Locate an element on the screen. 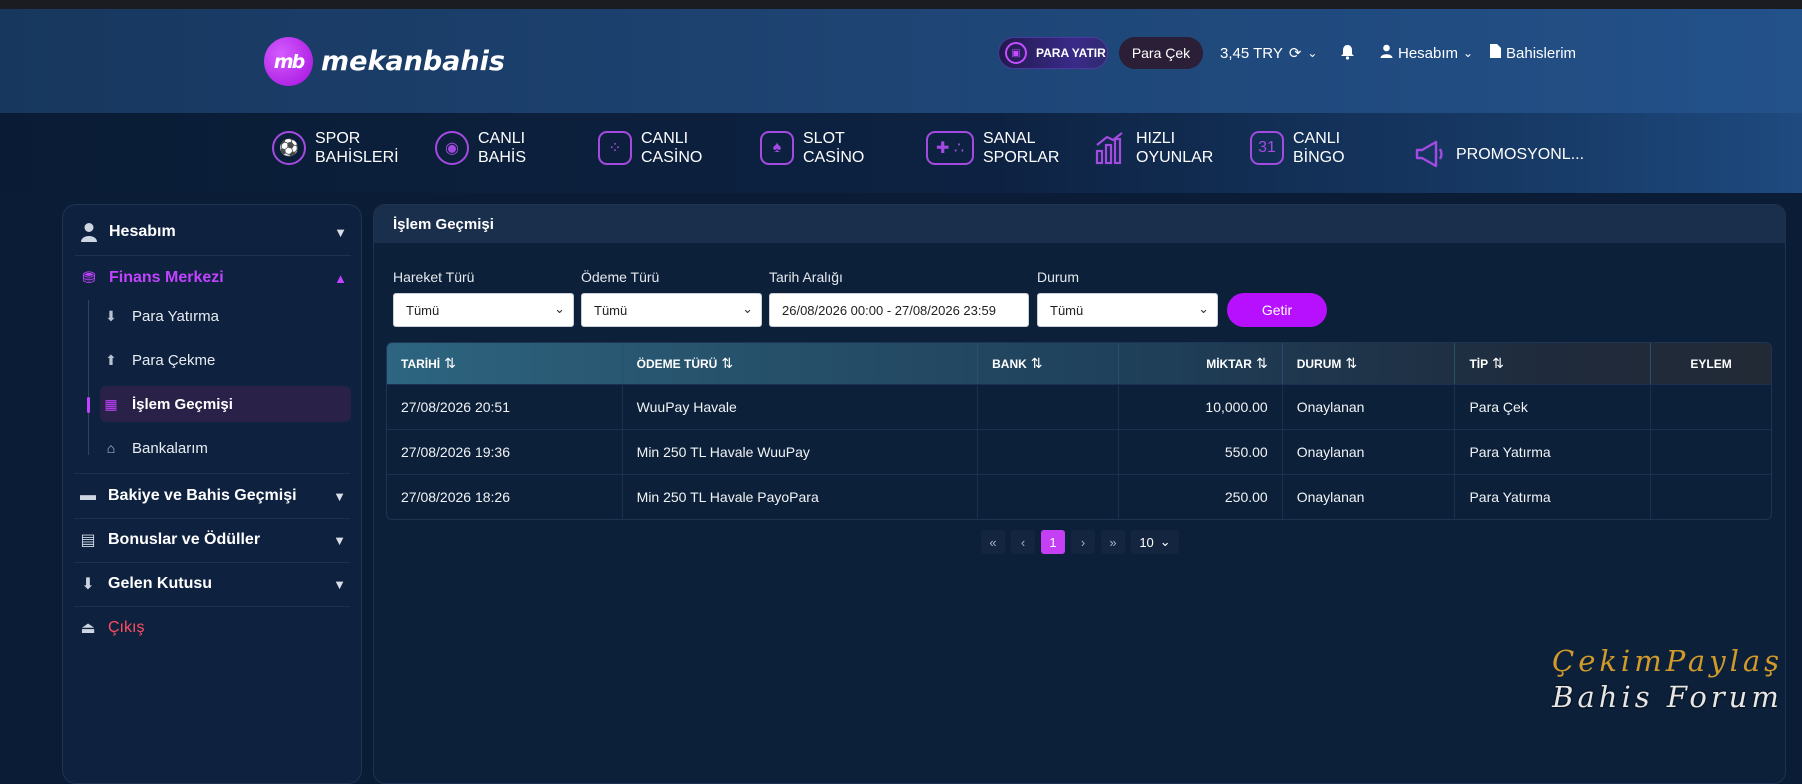 This screenshot has width=1802, height=784. sidebar-item-deposit: ⬇ Para Yatırma is located at coordinates (227, 316).